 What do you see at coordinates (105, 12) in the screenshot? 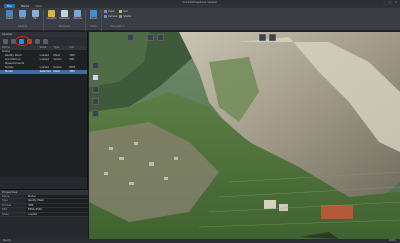
I see `layer-icon` at bounding box center [105, 12].